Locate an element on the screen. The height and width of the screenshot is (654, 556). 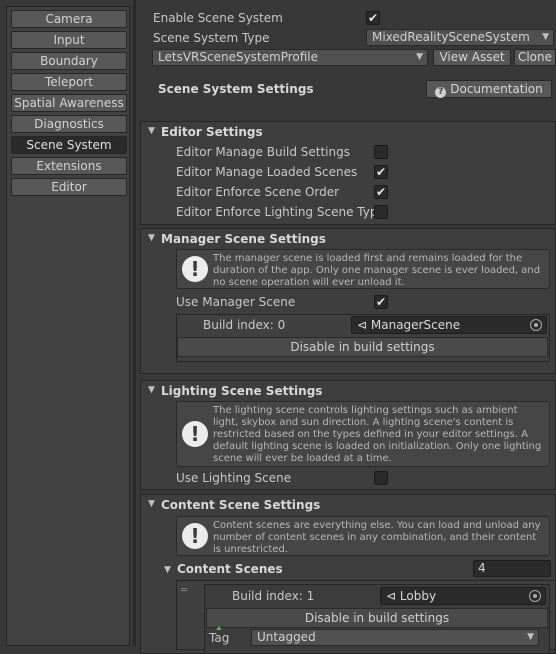
view-asset-button: View Asset is located at coordinates (472, 57).